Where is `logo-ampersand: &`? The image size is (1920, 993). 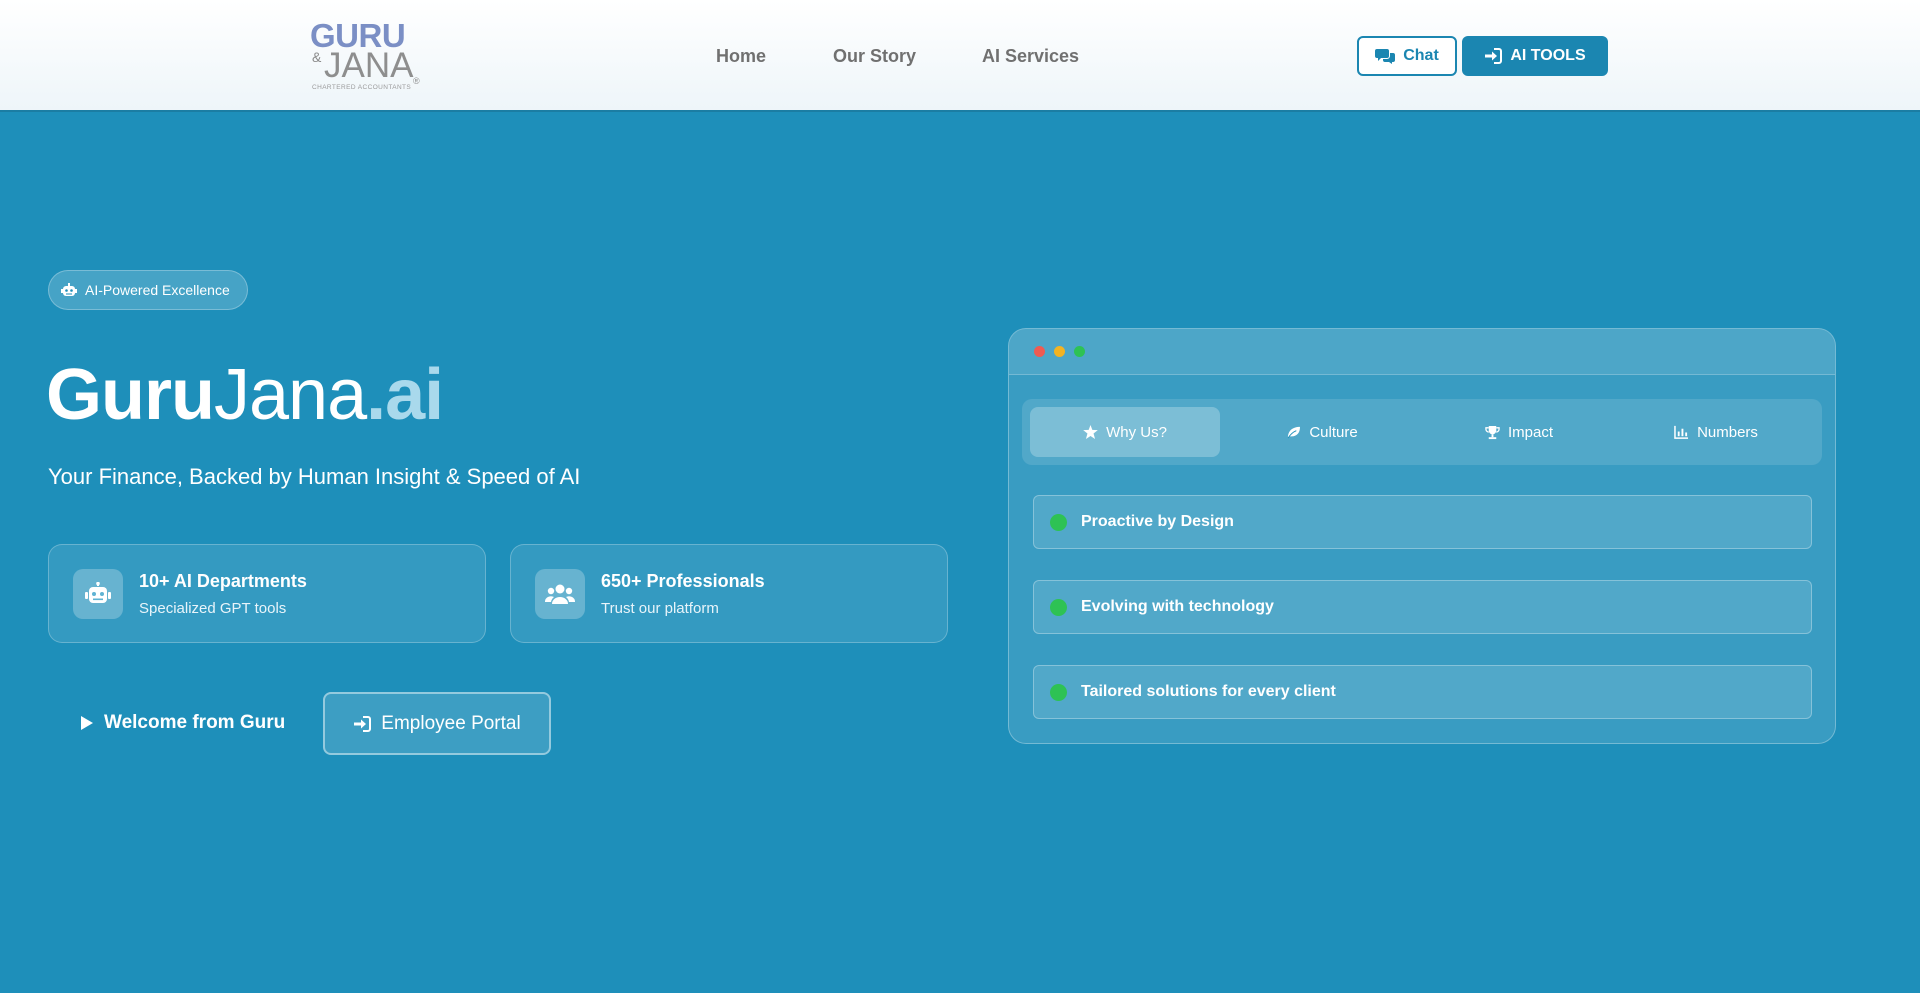
logo-ampersand: & is located at coordinates (317, 57).